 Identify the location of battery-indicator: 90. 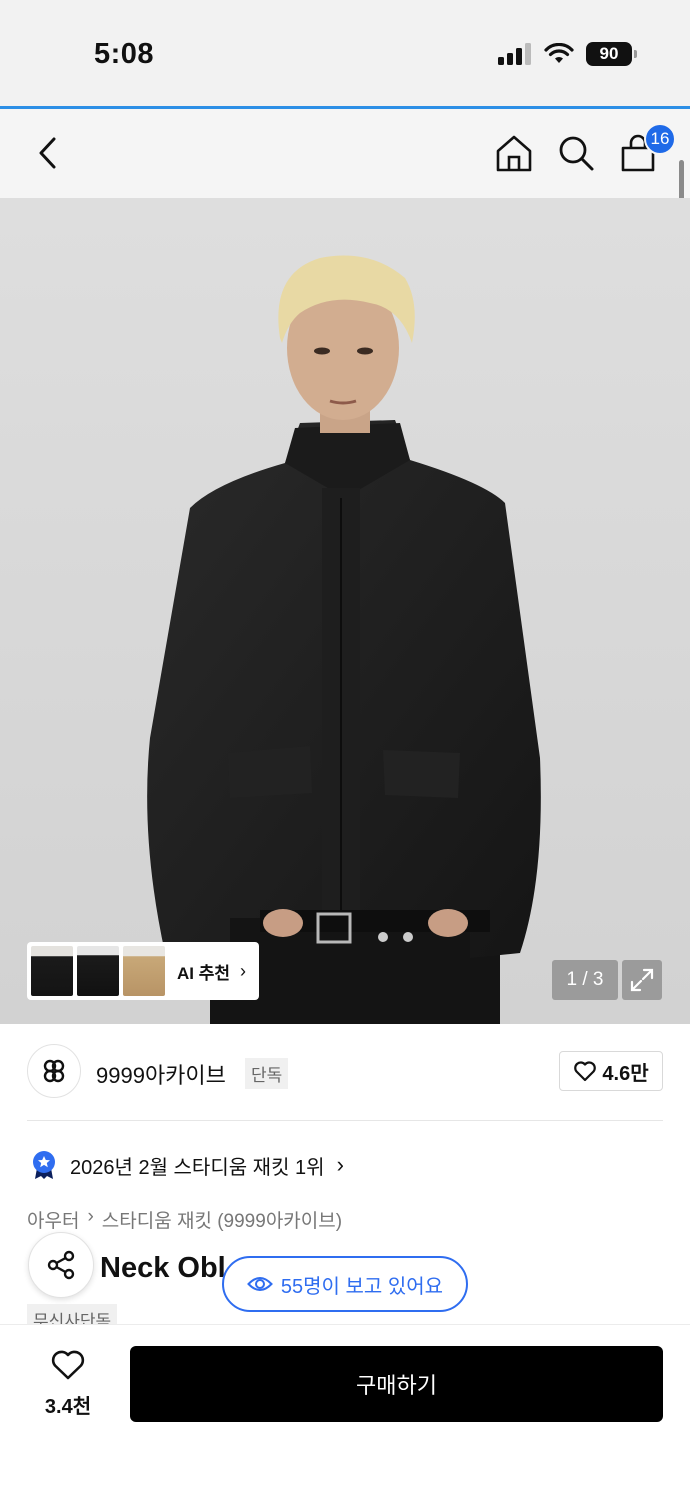
(611, 54).